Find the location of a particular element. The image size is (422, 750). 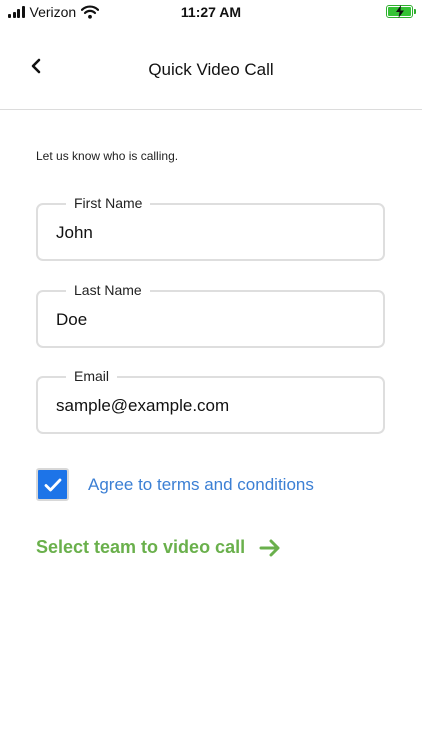

first-name-label: First Name is located at coordinates (108, 203).